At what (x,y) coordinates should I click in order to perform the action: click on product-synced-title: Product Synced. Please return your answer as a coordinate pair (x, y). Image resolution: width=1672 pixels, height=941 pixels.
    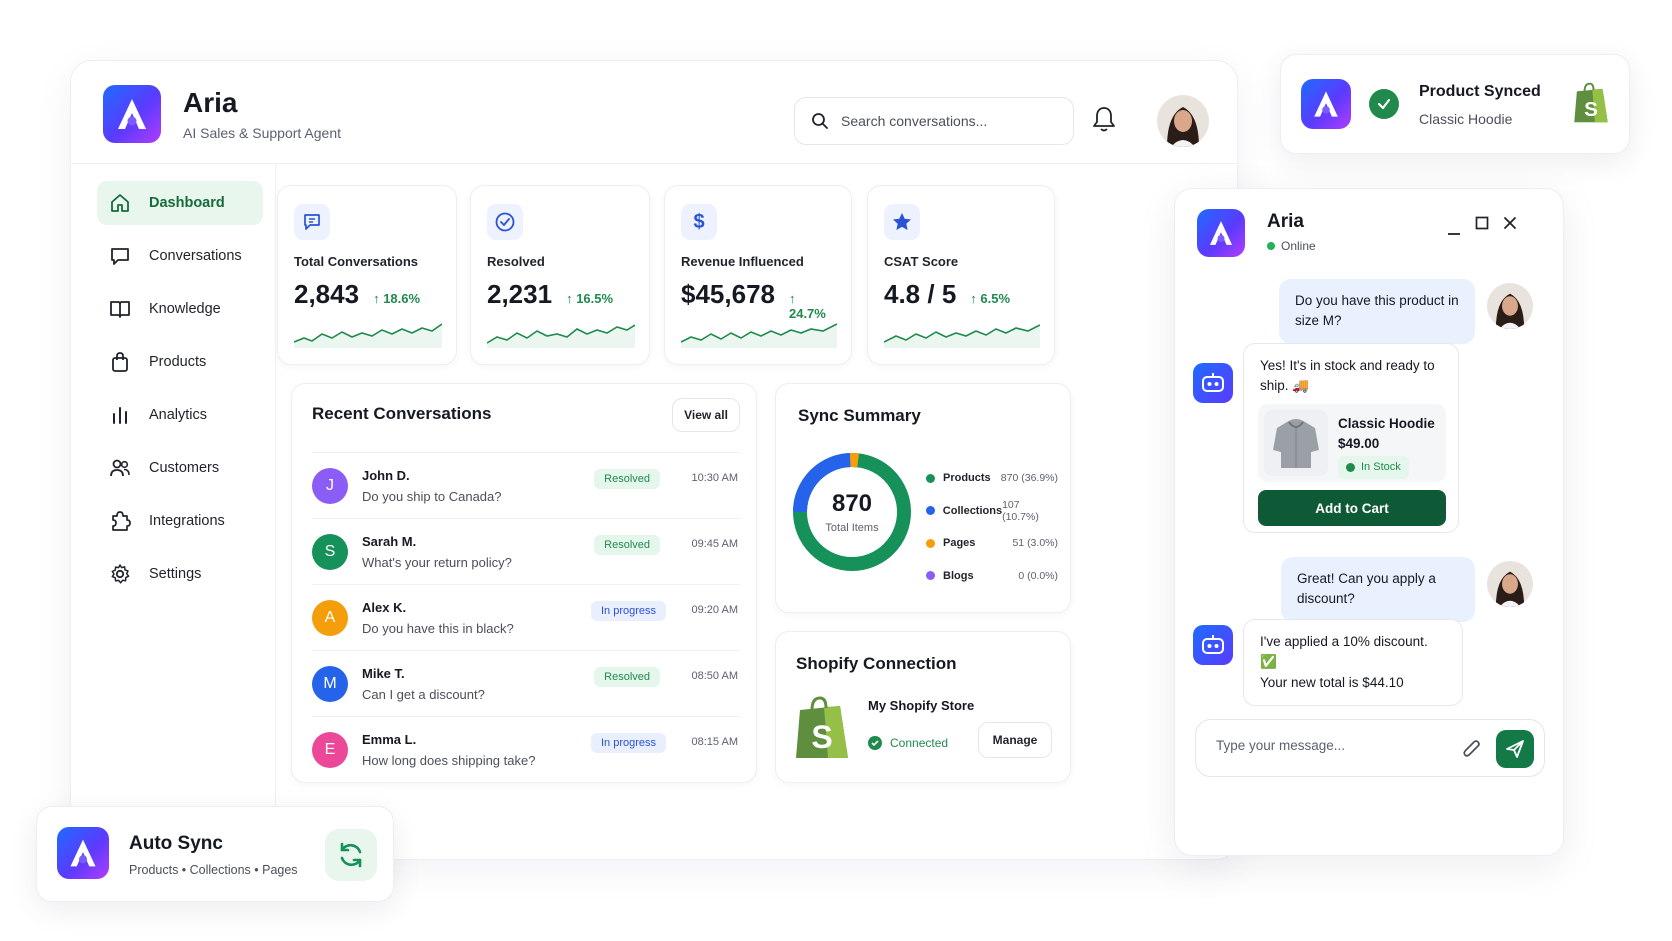
    Looking at the image, I should click on (1480, 91).